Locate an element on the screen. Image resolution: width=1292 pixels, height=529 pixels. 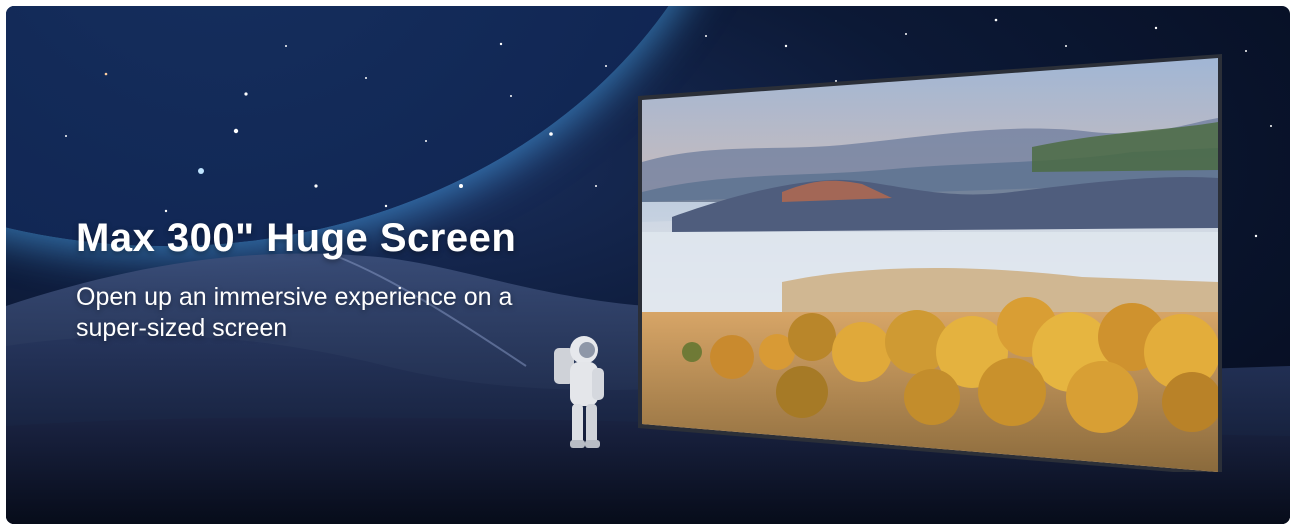
banner-headline: Max 300" Huge Screen is located at coordinates (296, 238).